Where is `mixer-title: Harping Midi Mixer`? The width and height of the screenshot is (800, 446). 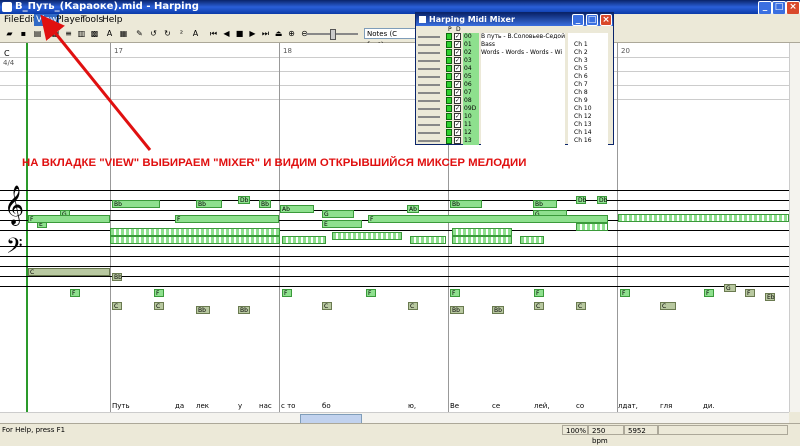
mixer-title: Harping Midi Mixer is located at coordinates (472, 19).